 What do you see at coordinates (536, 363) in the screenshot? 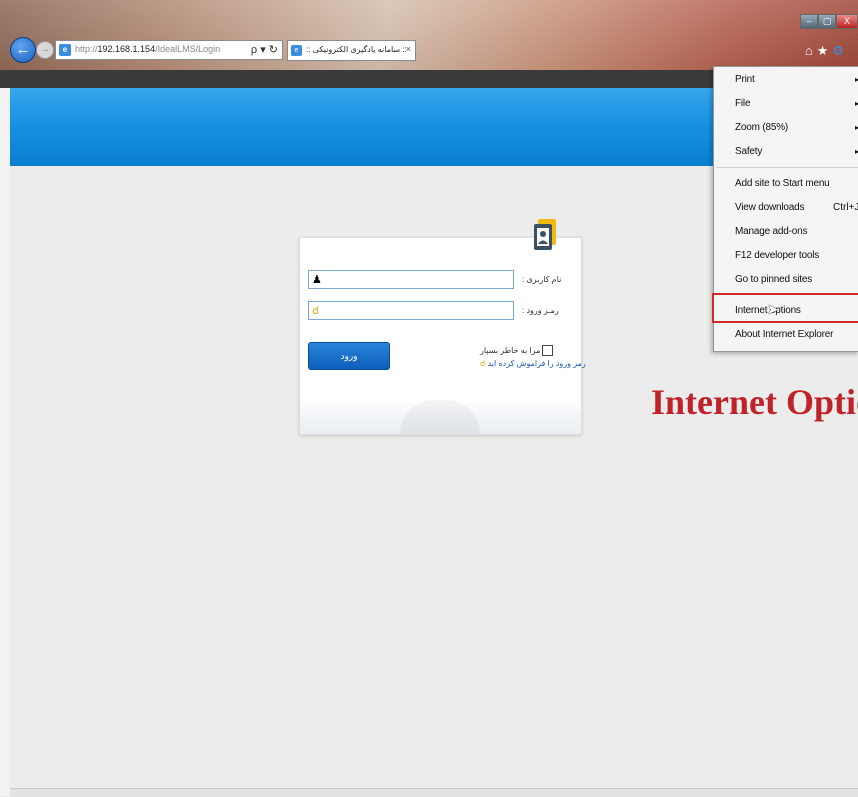
I see `forgot-password-text: رمز ورود را فراموش کرده اید` at bounding box center [536, 363].